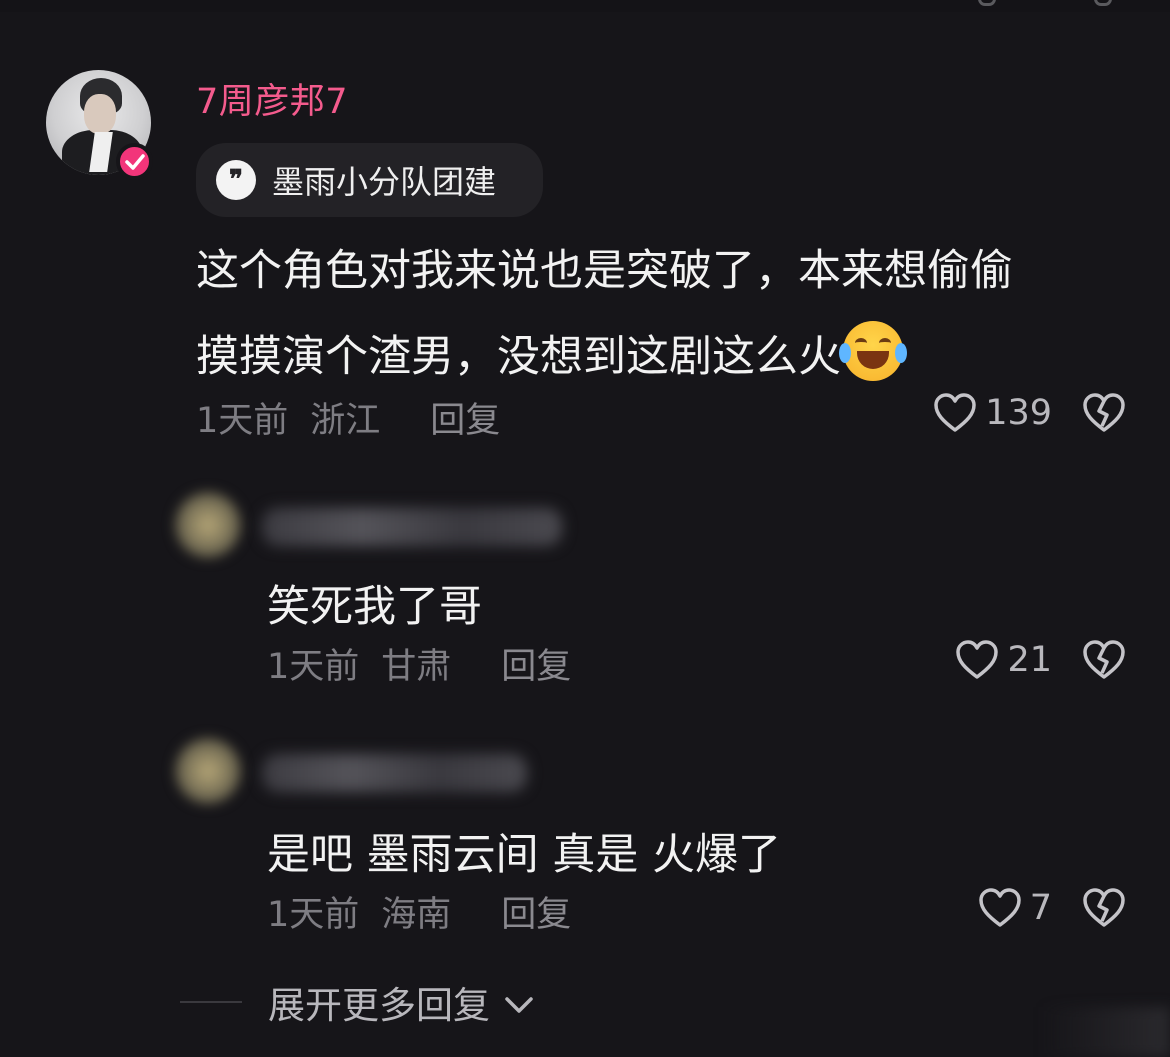 This screenshot has width=1170, height=1057. Describe the element at coordinates (374, 607) in the screenshot. I see `reply-content: 笑死我了哥` at that location.